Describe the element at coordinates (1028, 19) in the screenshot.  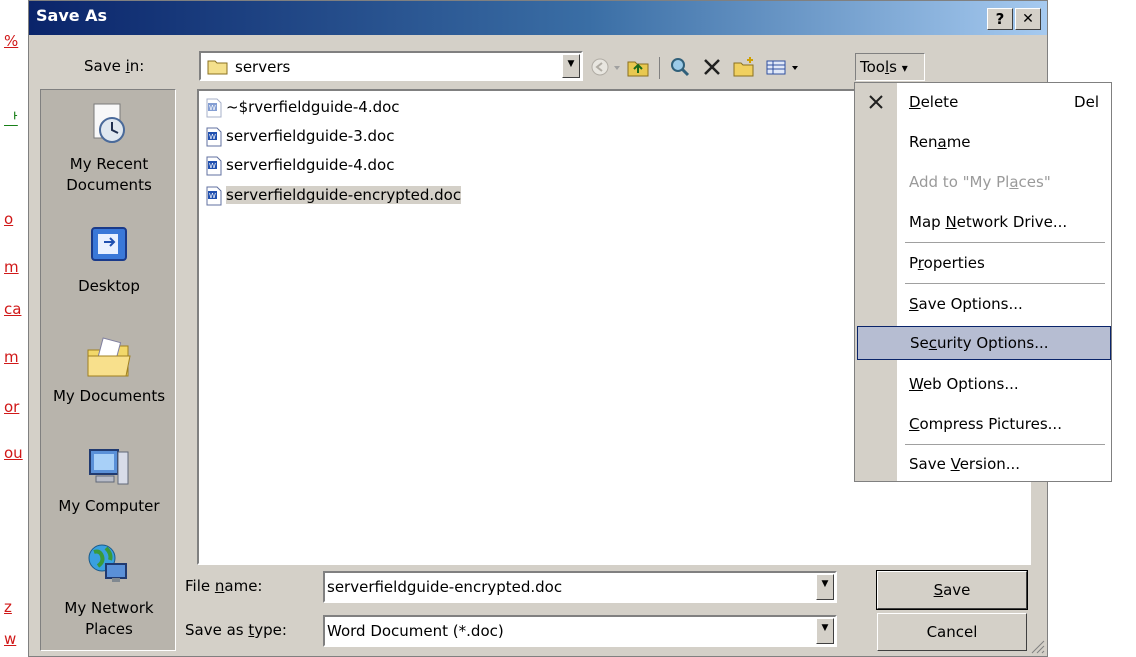
I see `close-button: ✕` at that location.